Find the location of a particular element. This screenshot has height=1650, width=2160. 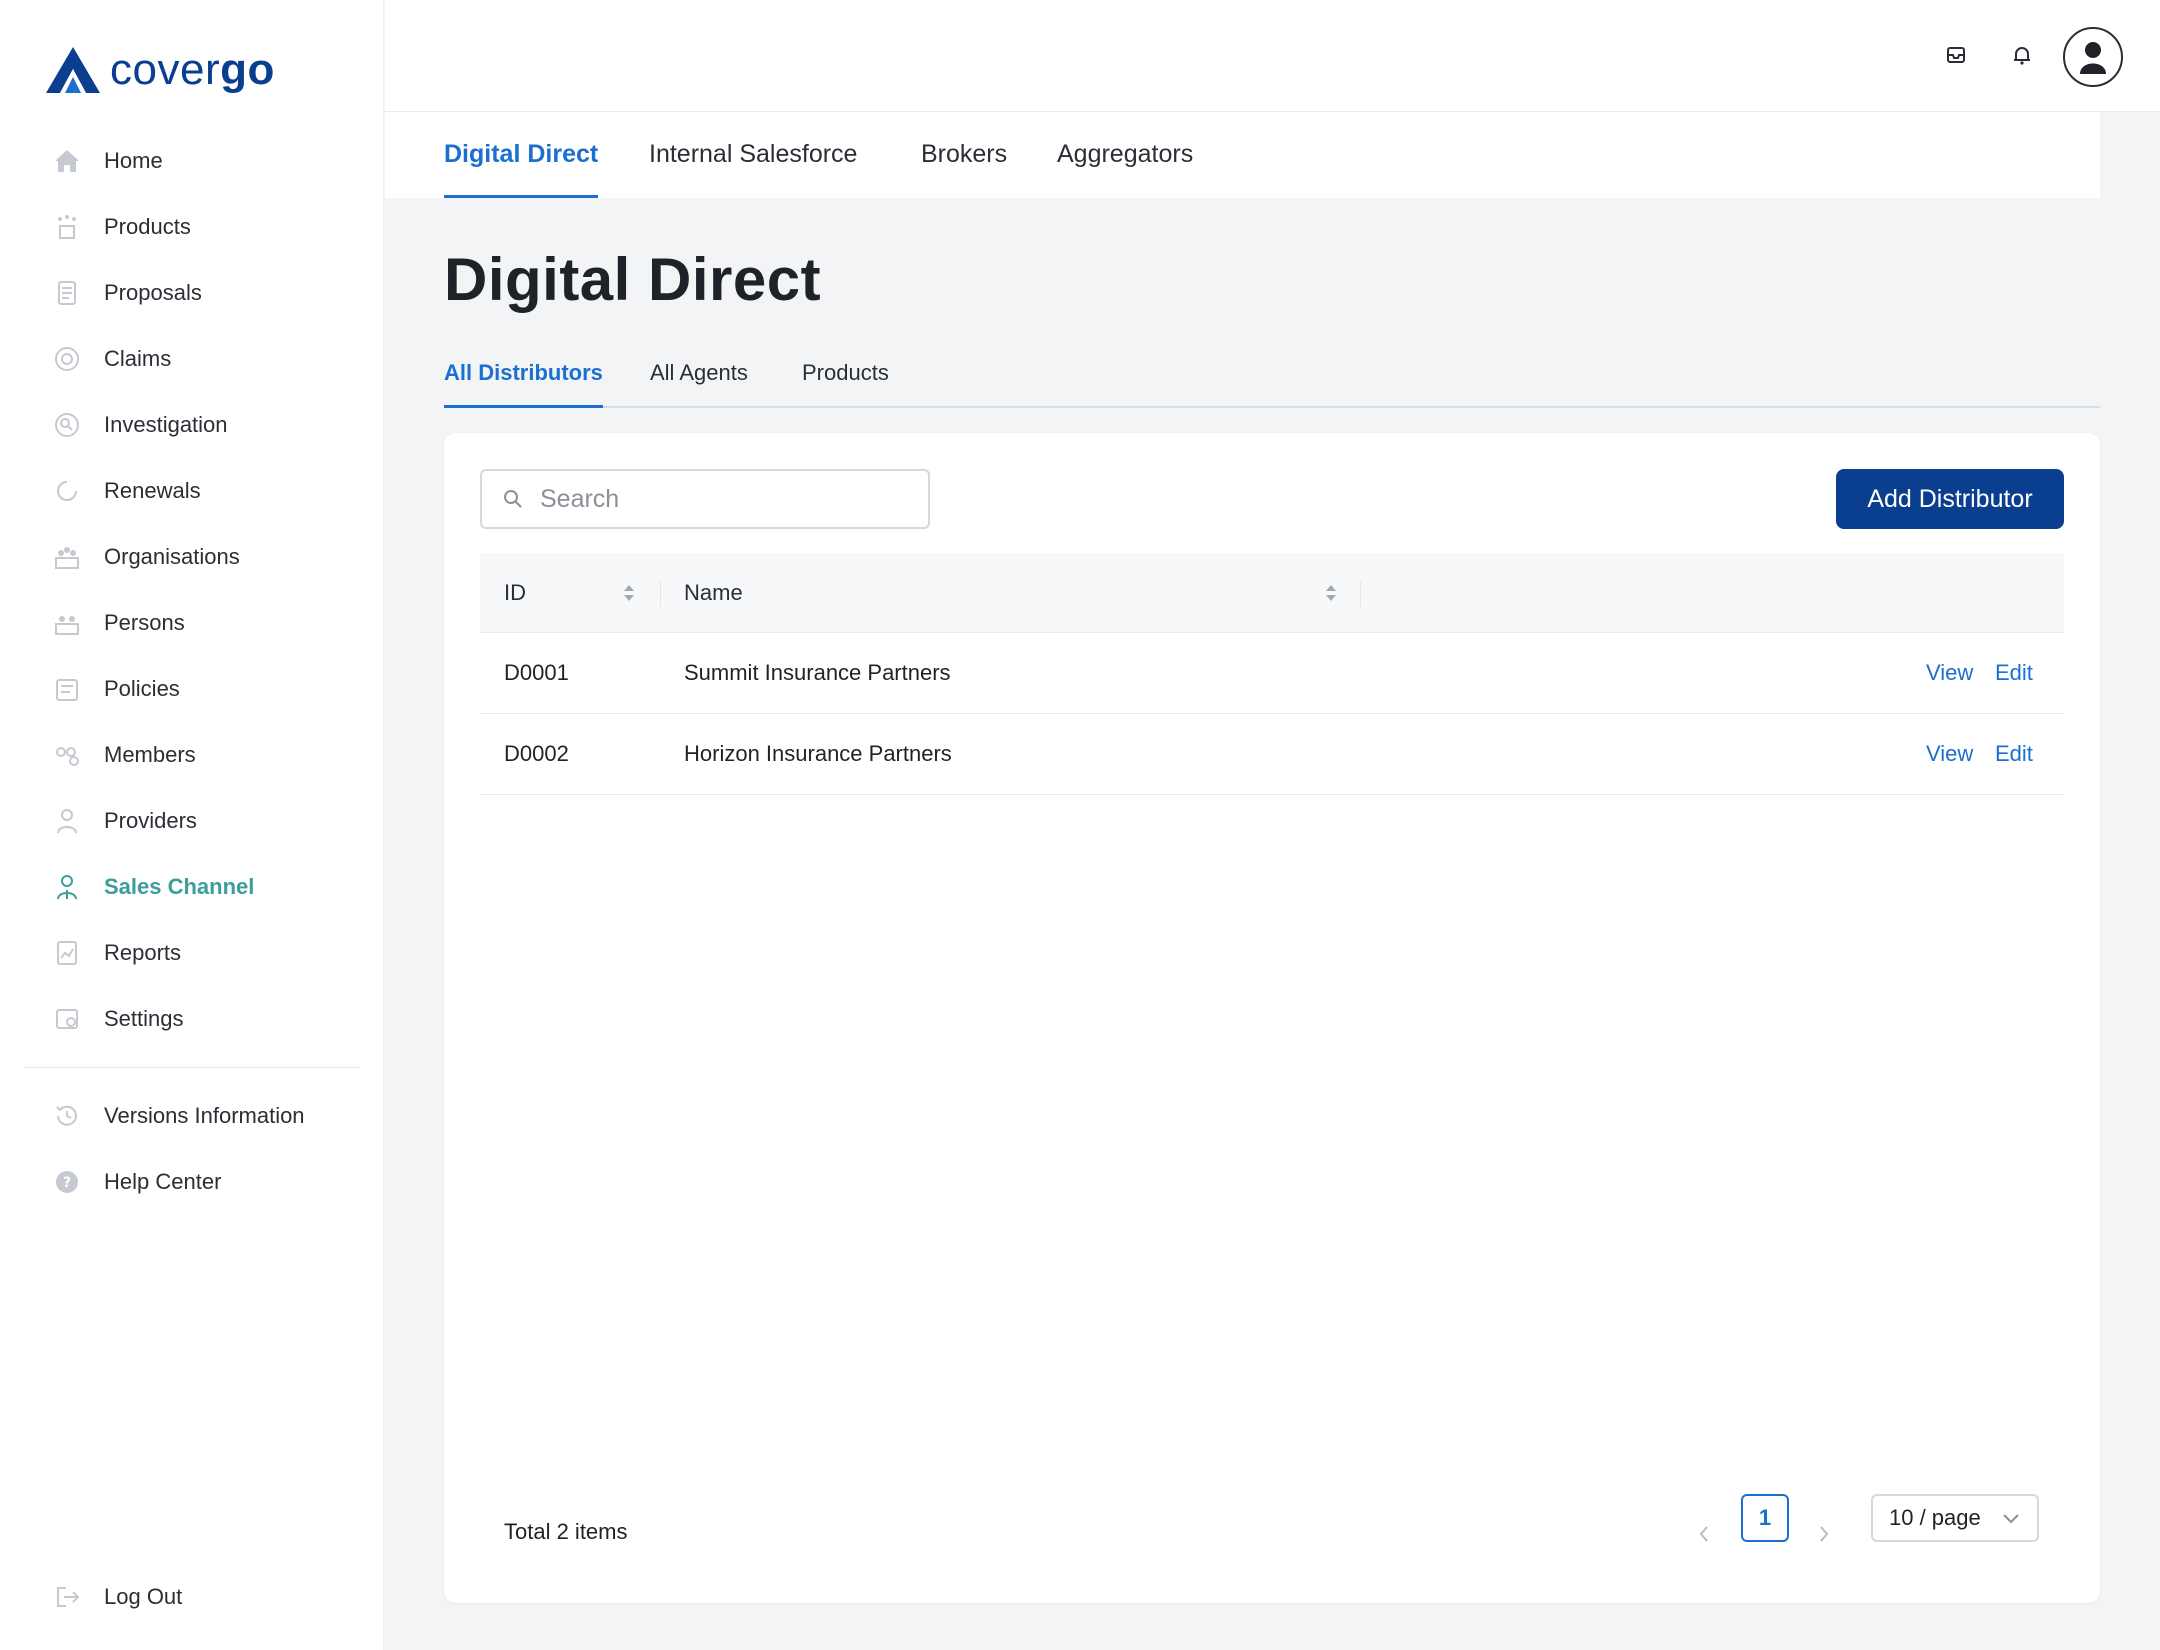

search-icon is located at coordinates (513, 499).